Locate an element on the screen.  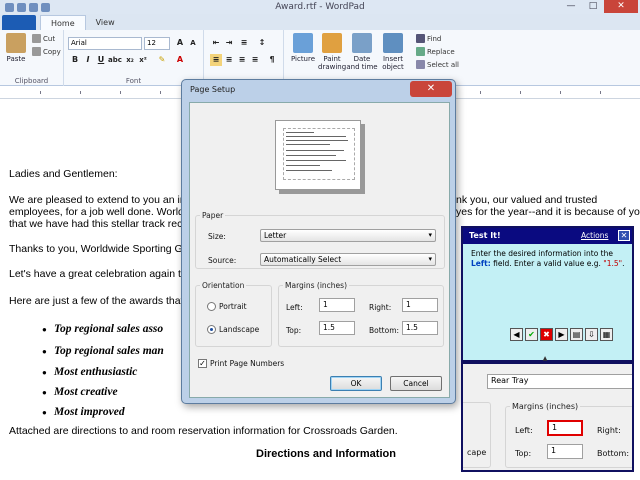
list-item: Top regional sales asso is located at coordinates (102, 329).